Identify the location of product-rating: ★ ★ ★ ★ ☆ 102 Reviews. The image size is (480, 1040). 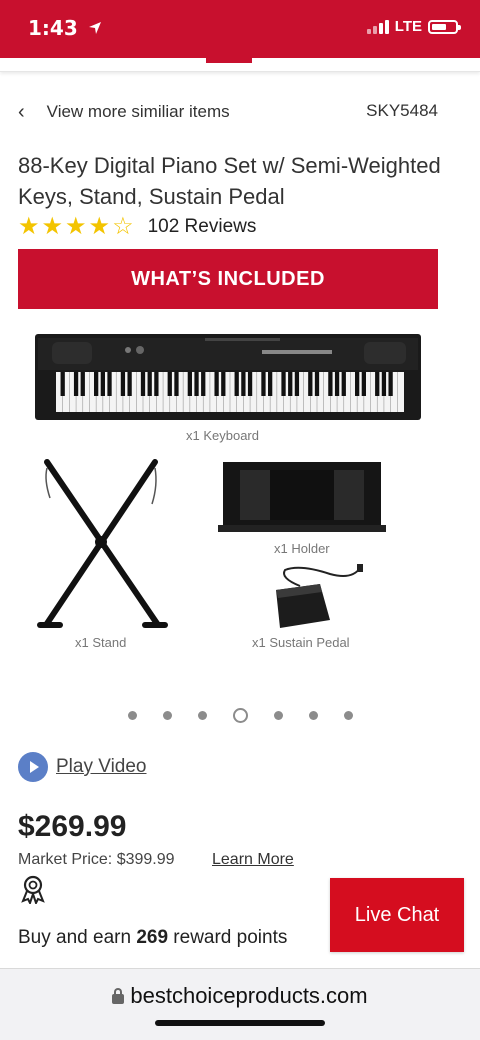
(137, 226).